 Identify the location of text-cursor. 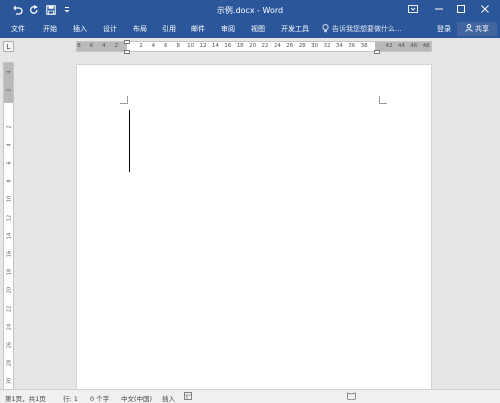
(129, 141).